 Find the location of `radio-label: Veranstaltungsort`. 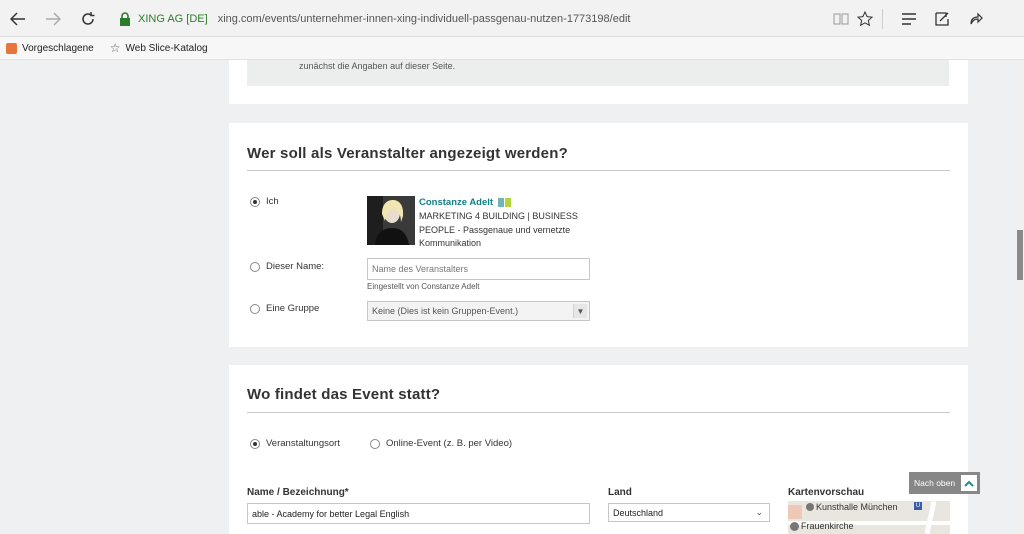

radio-label: Veranstaltungsort is located at coordinates (303, 443).